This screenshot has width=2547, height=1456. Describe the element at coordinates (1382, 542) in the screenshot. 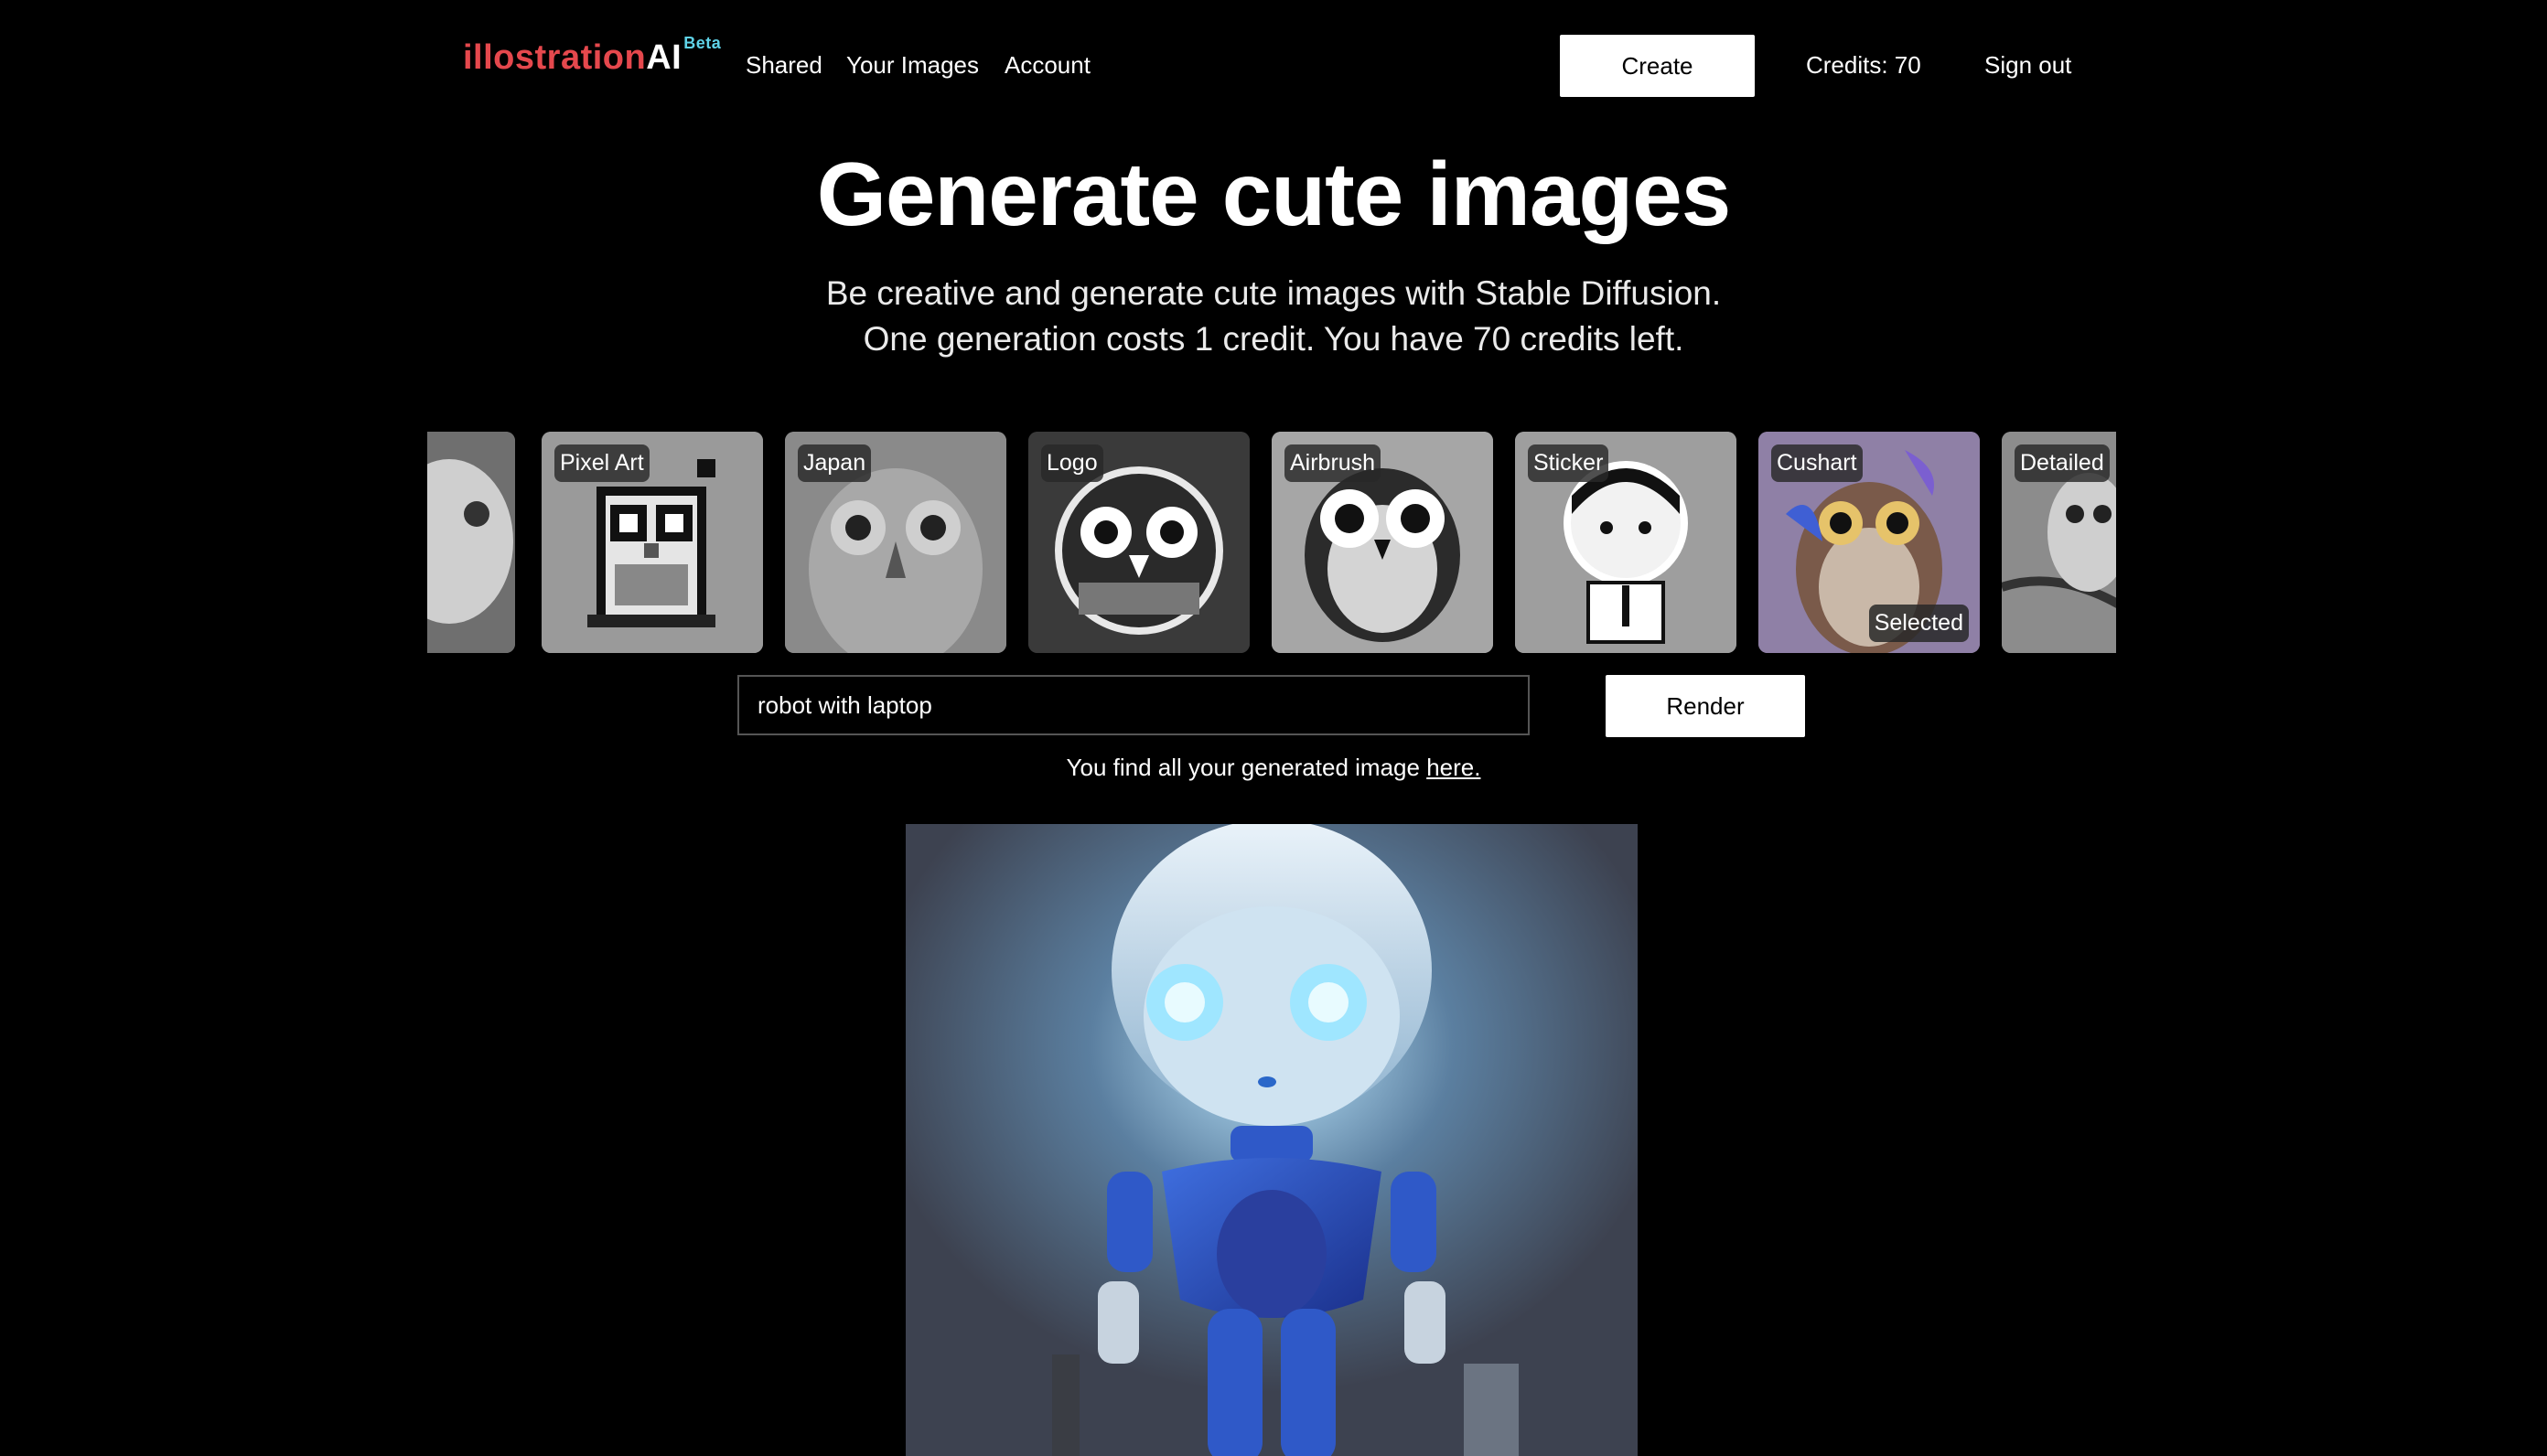

I see `style-card-airbrush: Airbrush` at that location.